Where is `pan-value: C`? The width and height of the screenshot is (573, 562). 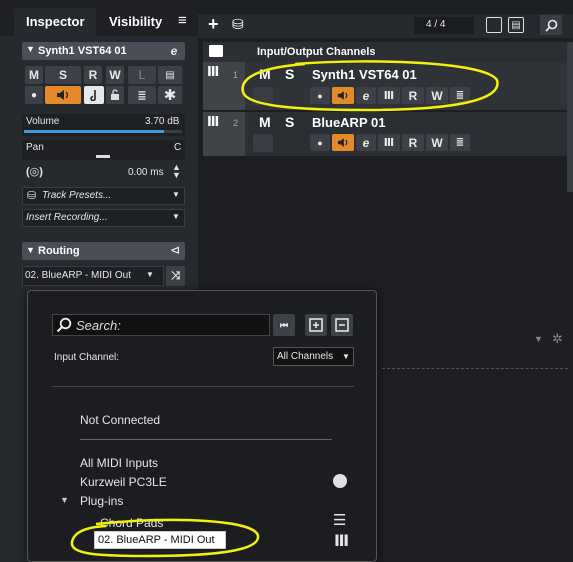 pan-value: C is located at coordinates (178, 147).